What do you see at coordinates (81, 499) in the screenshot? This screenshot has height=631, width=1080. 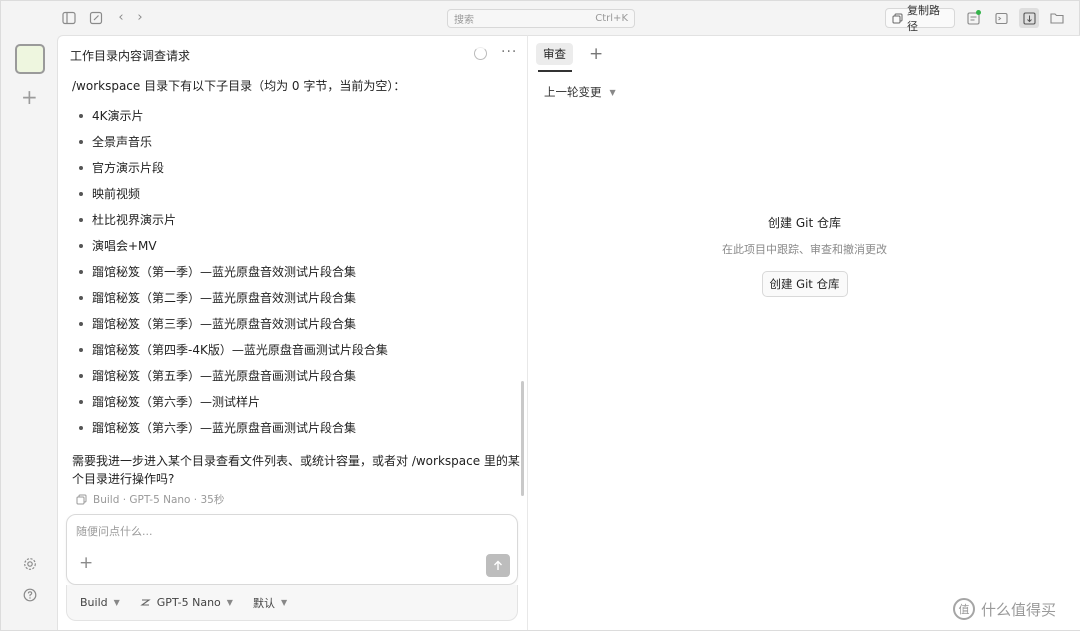 I see `copy-message-icon` at bounding box center [81, 499].